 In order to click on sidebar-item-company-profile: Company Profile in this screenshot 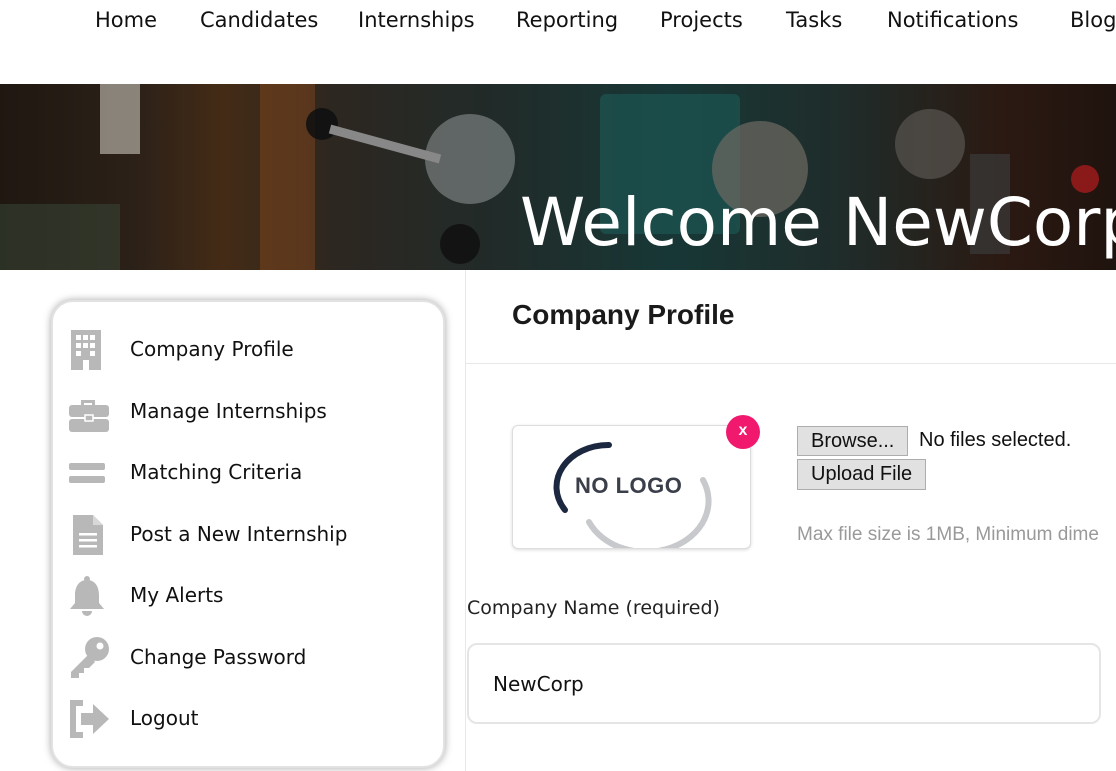, I will do `click(248, 350)`.